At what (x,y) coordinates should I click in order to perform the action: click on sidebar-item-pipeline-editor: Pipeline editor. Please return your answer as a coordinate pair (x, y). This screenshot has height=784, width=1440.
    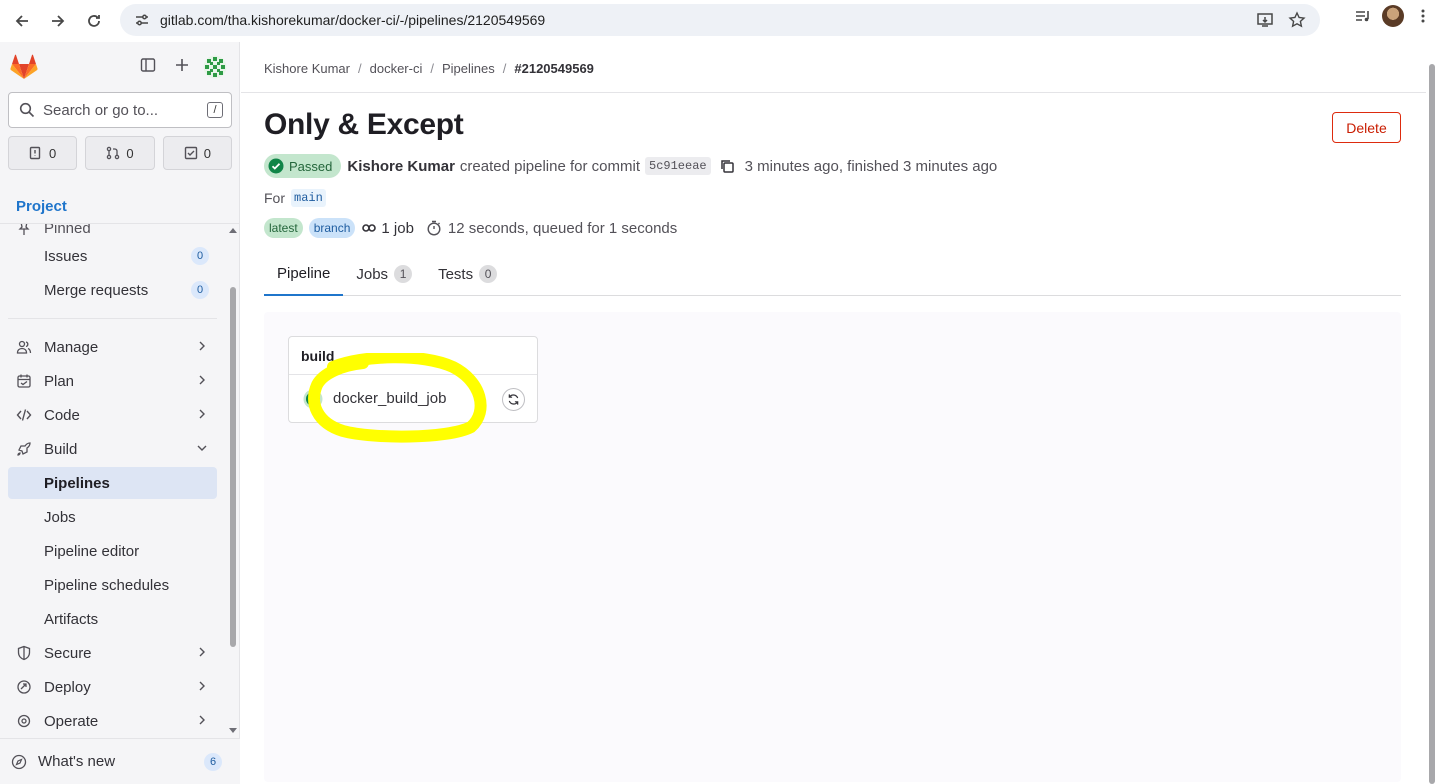
    Looking at the image, I should click on (112, 551).